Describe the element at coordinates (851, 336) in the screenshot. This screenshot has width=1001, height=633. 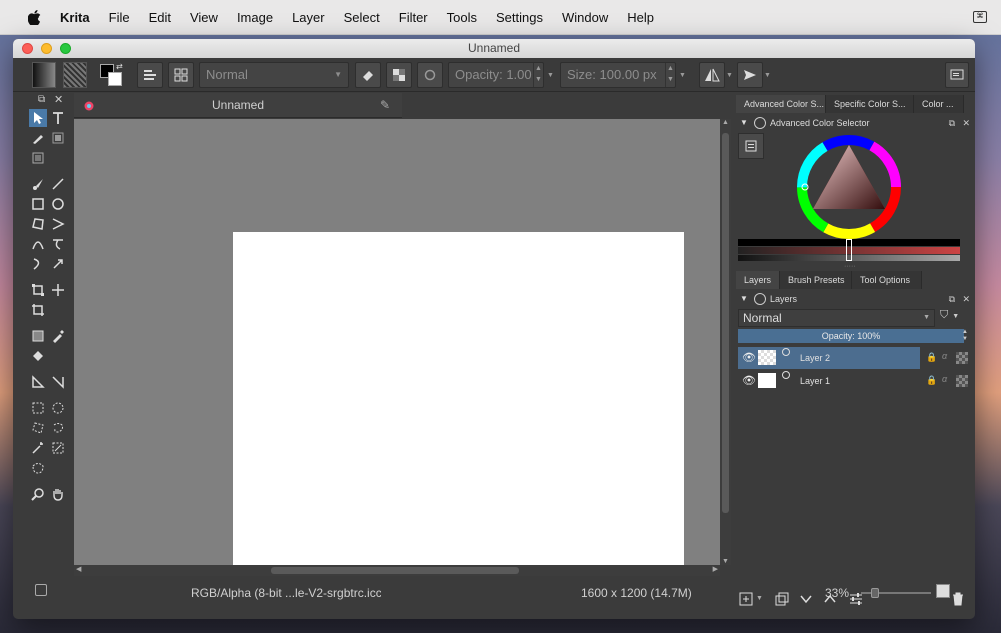
I see `layer-opacity-slider: Opacity: 100%` at that location.